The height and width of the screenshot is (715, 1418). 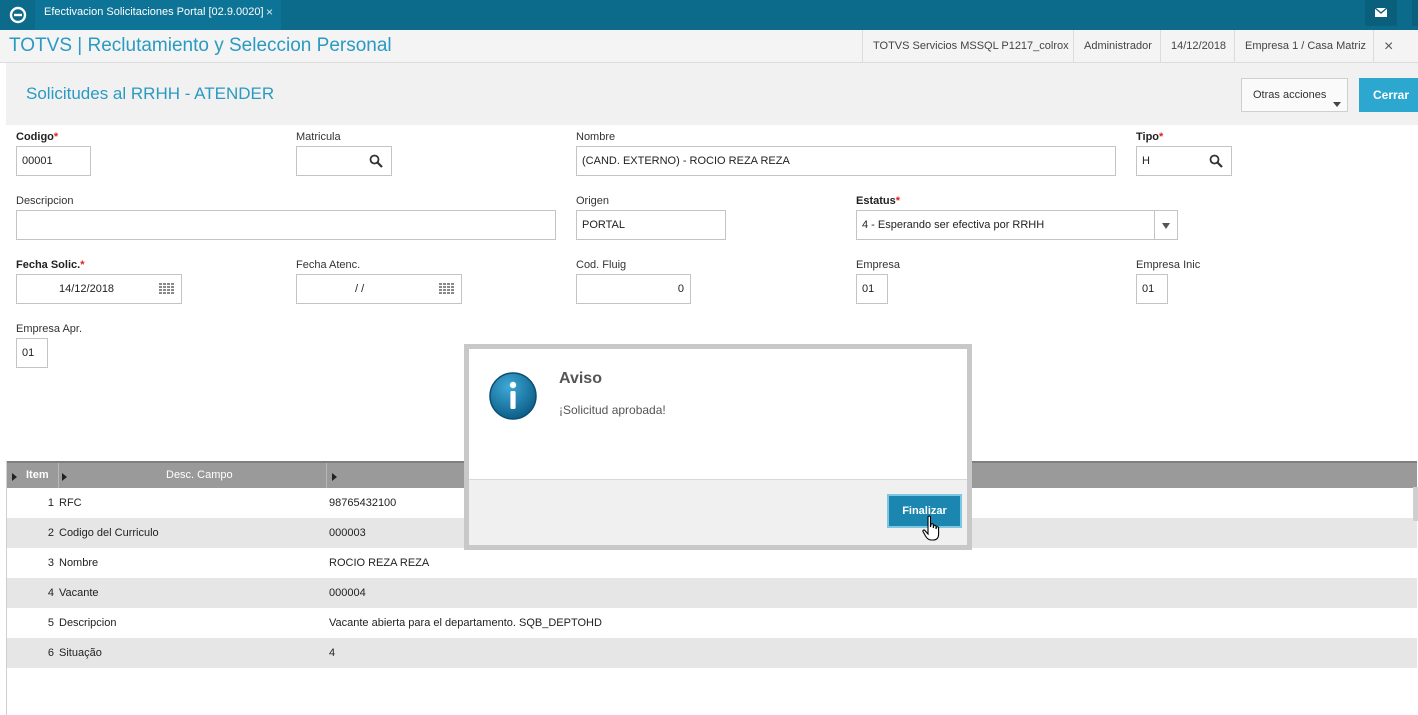 I want to click on row-desc: Descripcion, so click(x=88, y=623).